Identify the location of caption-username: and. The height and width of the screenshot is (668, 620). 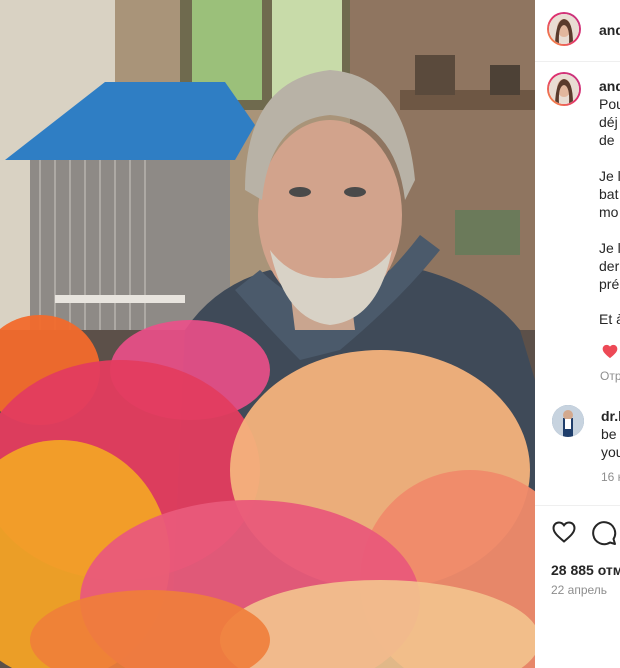
(609, 86).